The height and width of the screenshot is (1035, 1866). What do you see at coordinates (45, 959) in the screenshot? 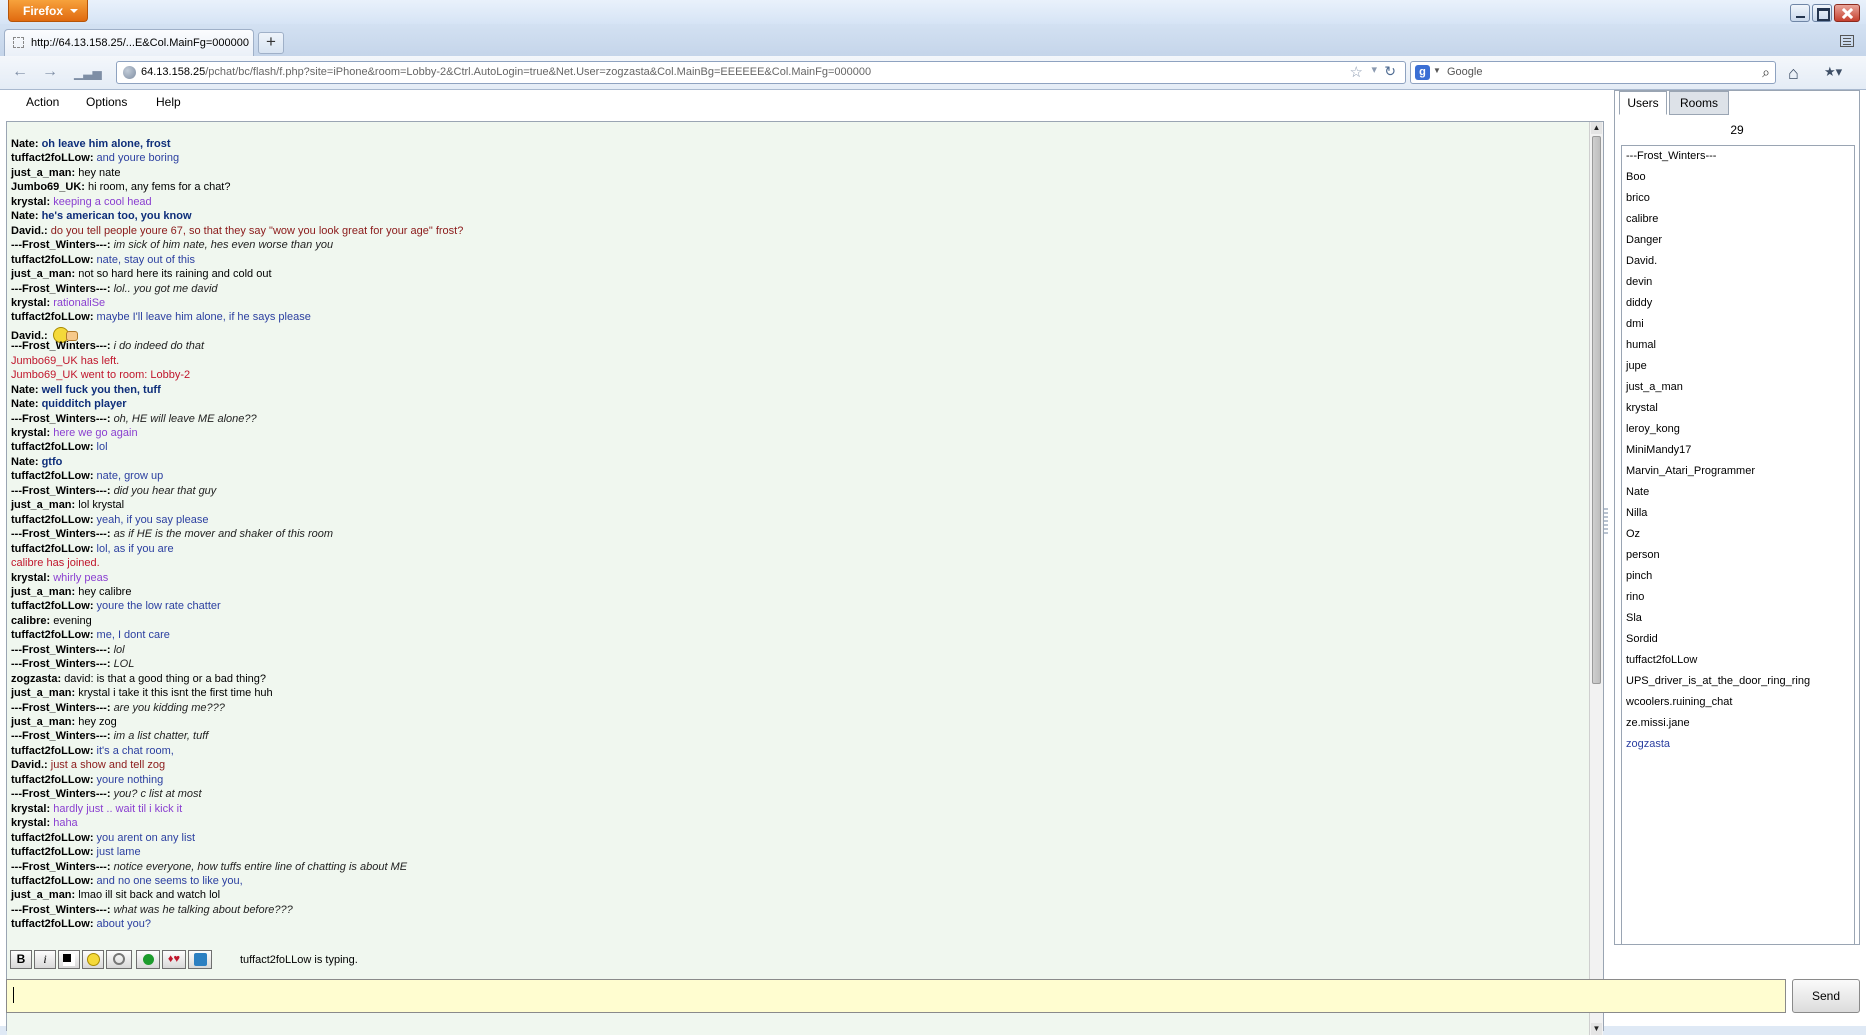
I see `italic-button: i` at bounding box center [45, 959].